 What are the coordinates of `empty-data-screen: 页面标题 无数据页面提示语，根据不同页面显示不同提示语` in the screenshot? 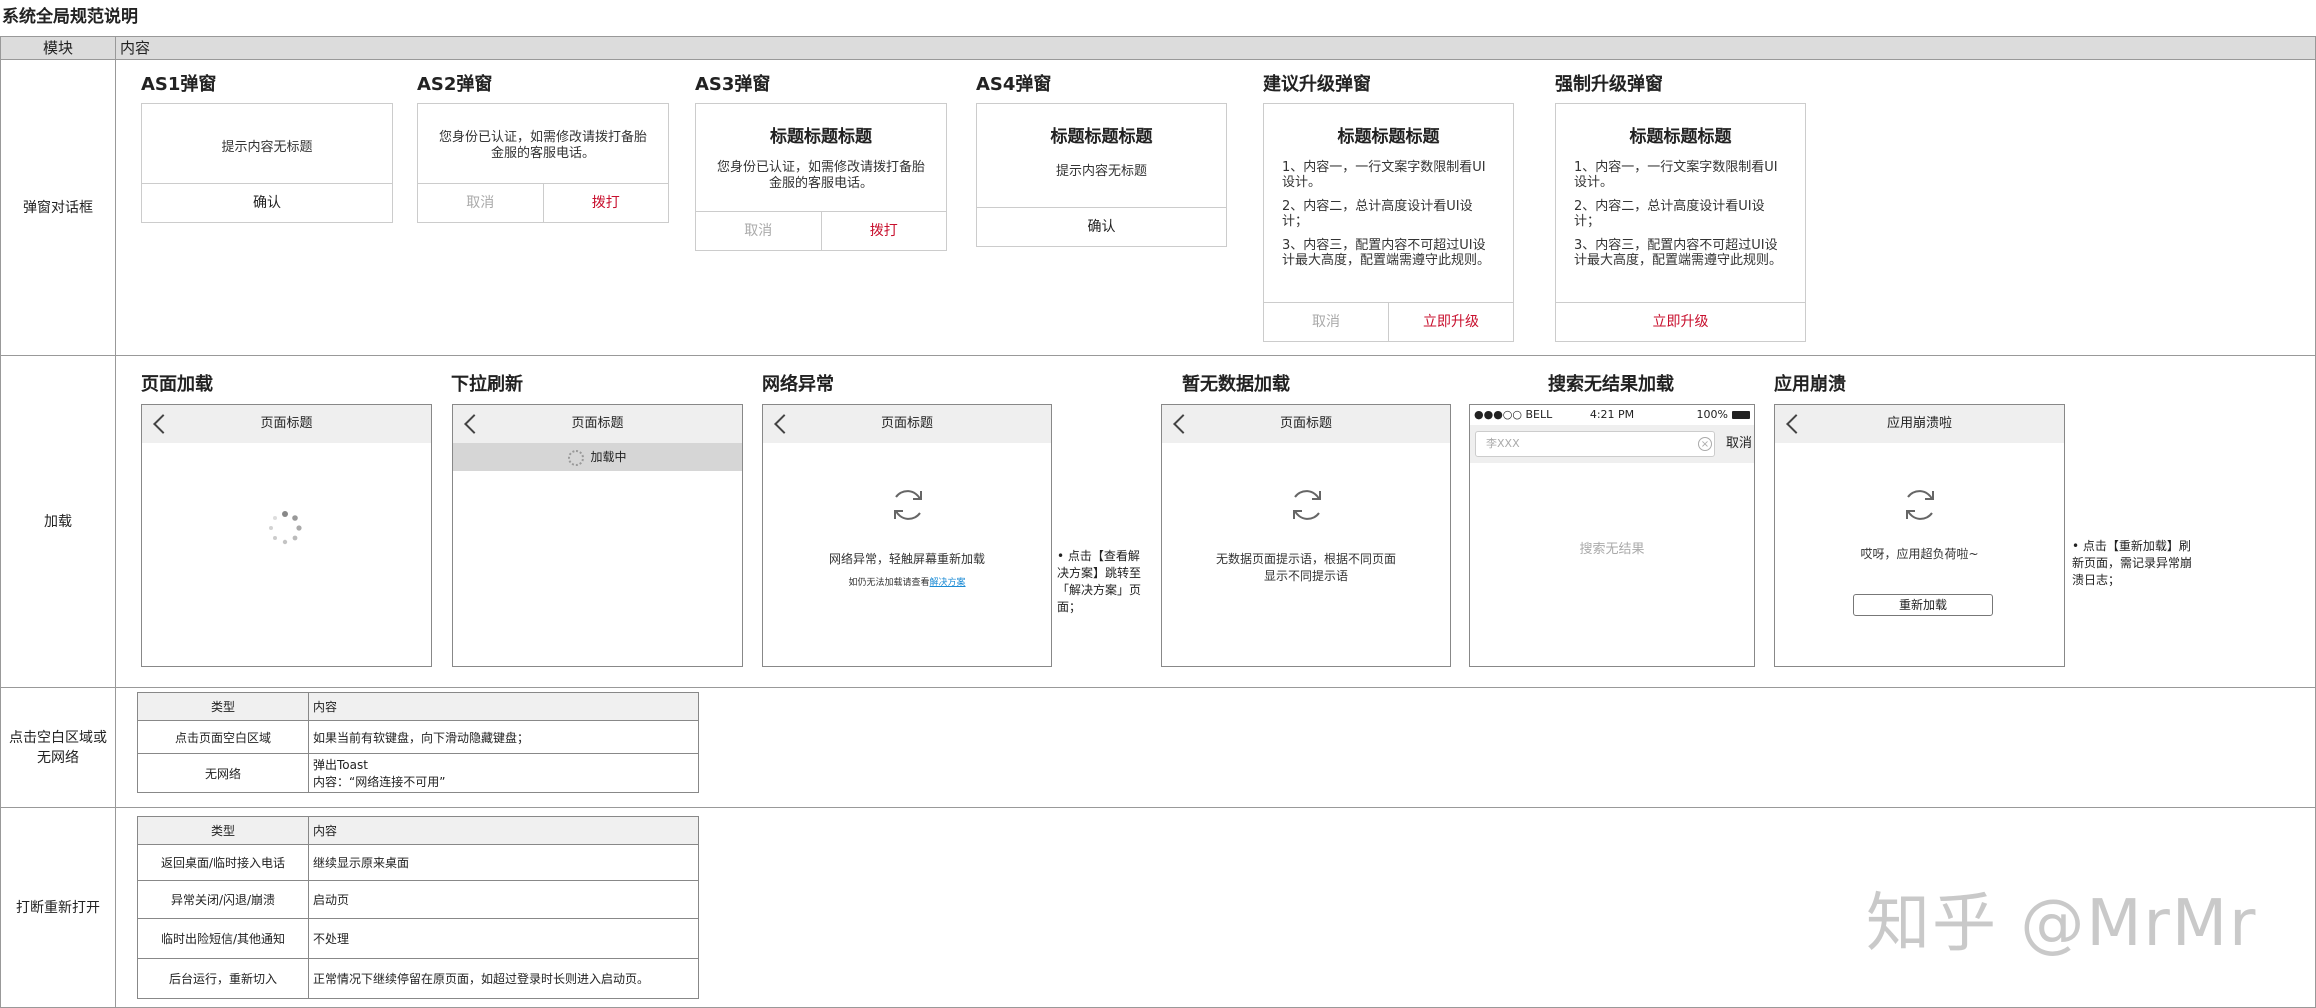 It's located at (1306, 535).